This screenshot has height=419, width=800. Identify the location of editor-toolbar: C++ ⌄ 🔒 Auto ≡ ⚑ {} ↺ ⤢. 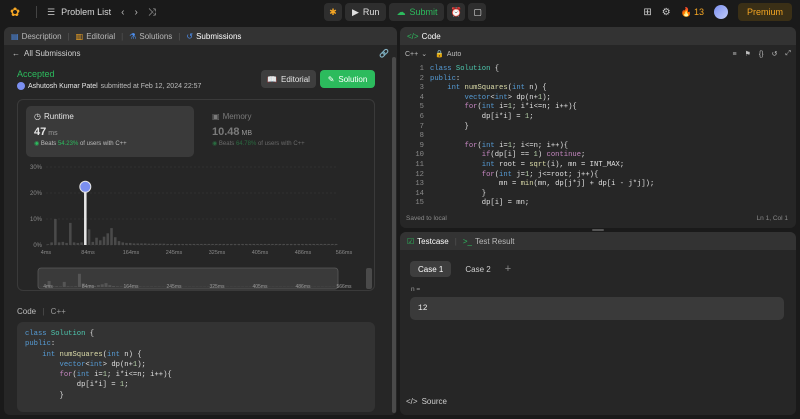
(598, 54).